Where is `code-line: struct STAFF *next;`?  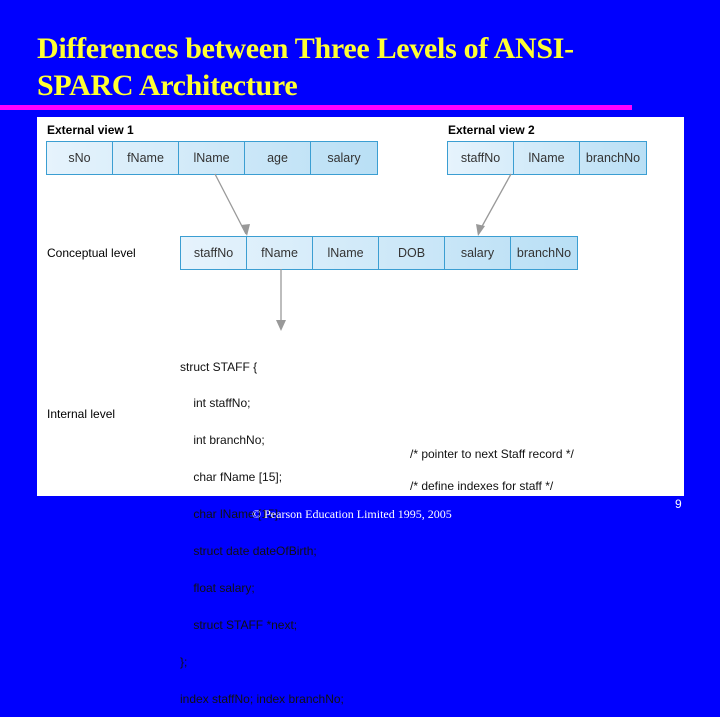
code-line: struct STAFF *next; is located at coordinates (239, 624).